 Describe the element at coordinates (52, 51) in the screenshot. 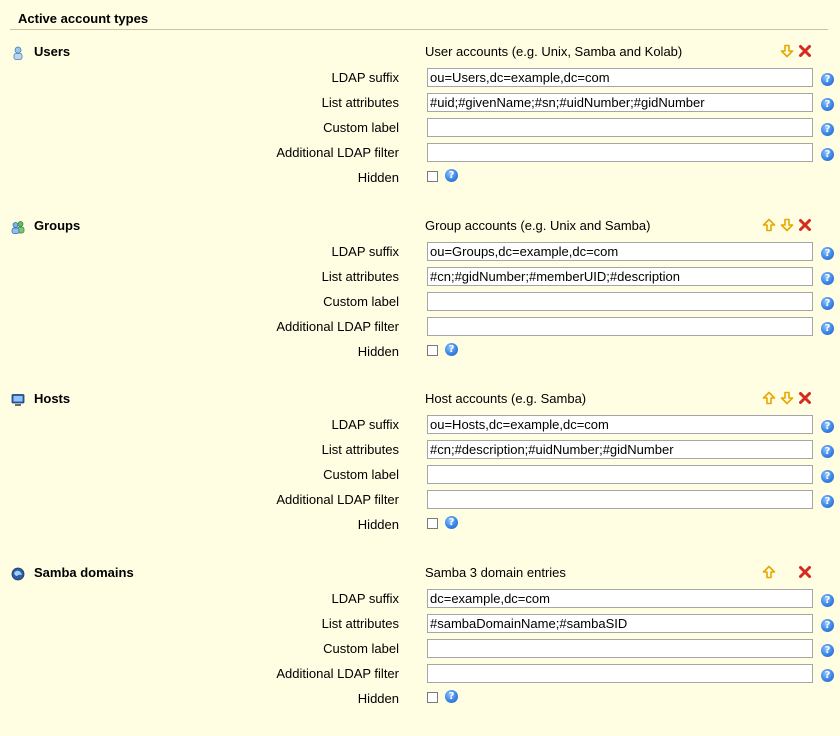

I see `account-type-name: Users` at that location.